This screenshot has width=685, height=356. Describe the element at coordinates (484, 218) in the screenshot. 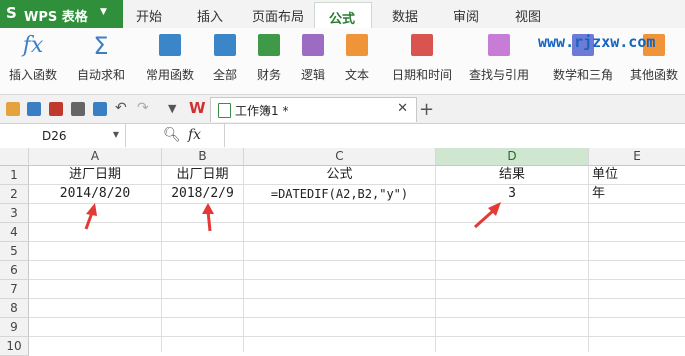

I see `arrow-d2` at that location.